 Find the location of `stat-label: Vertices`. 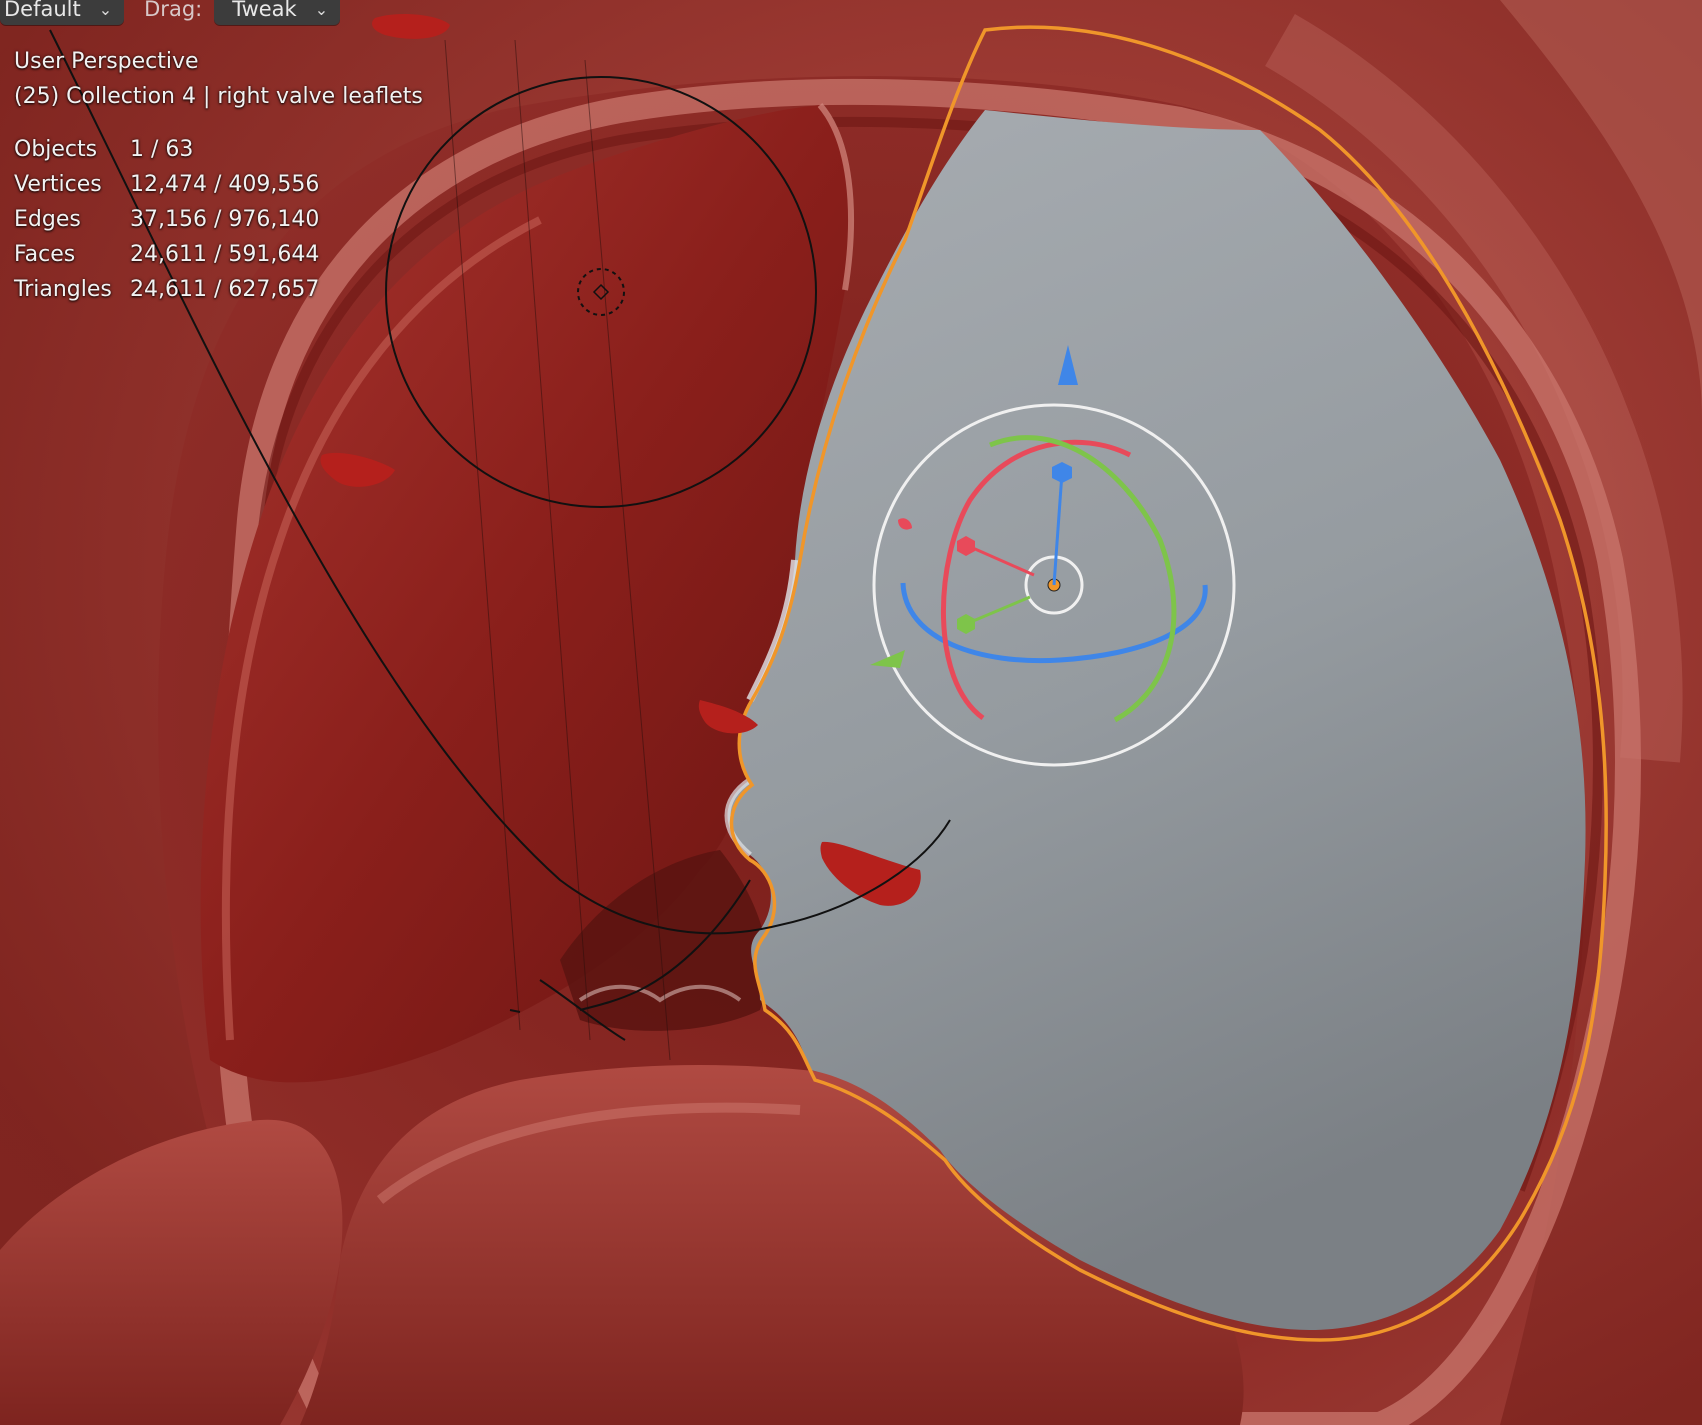

stat-label: Vertices is located at coordinates (58, 184).